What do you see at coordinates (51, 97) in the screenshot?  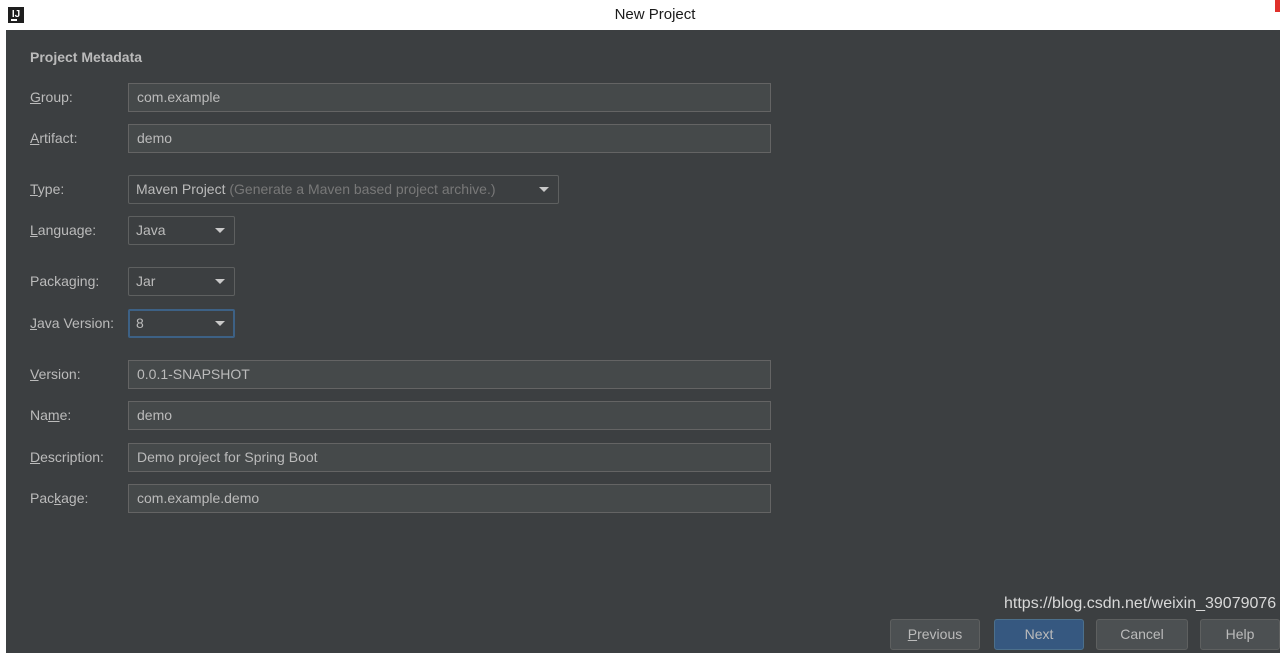 I see `group-label: Group:` at bounding box center [51, 97].